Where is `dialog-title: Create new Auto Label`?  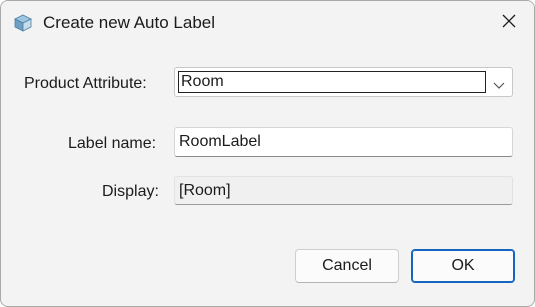
dialog-title: Create new Auto Label is located at coordinates (129, 22).